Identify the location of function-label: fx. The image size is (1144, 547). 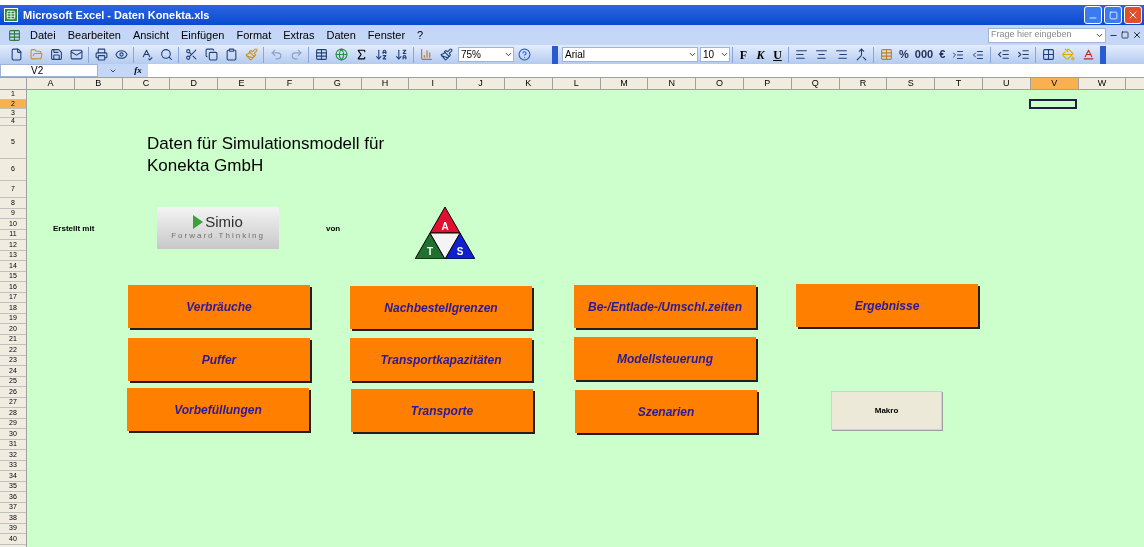
(138, 70).